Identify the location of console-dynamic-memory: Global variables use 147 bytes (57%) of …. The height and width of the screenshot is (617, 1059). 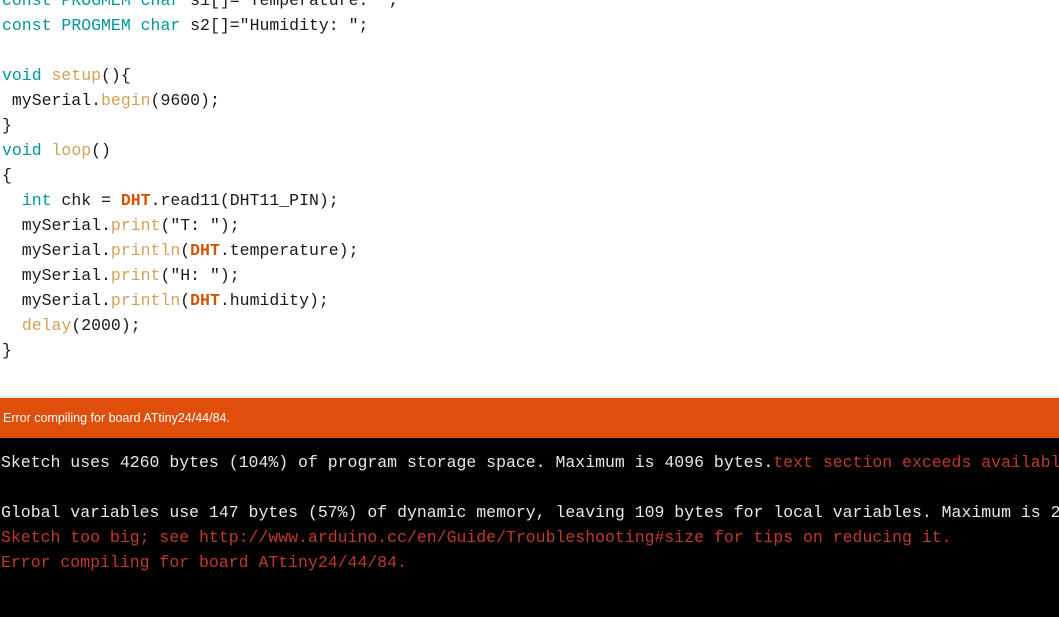
(529, 512).